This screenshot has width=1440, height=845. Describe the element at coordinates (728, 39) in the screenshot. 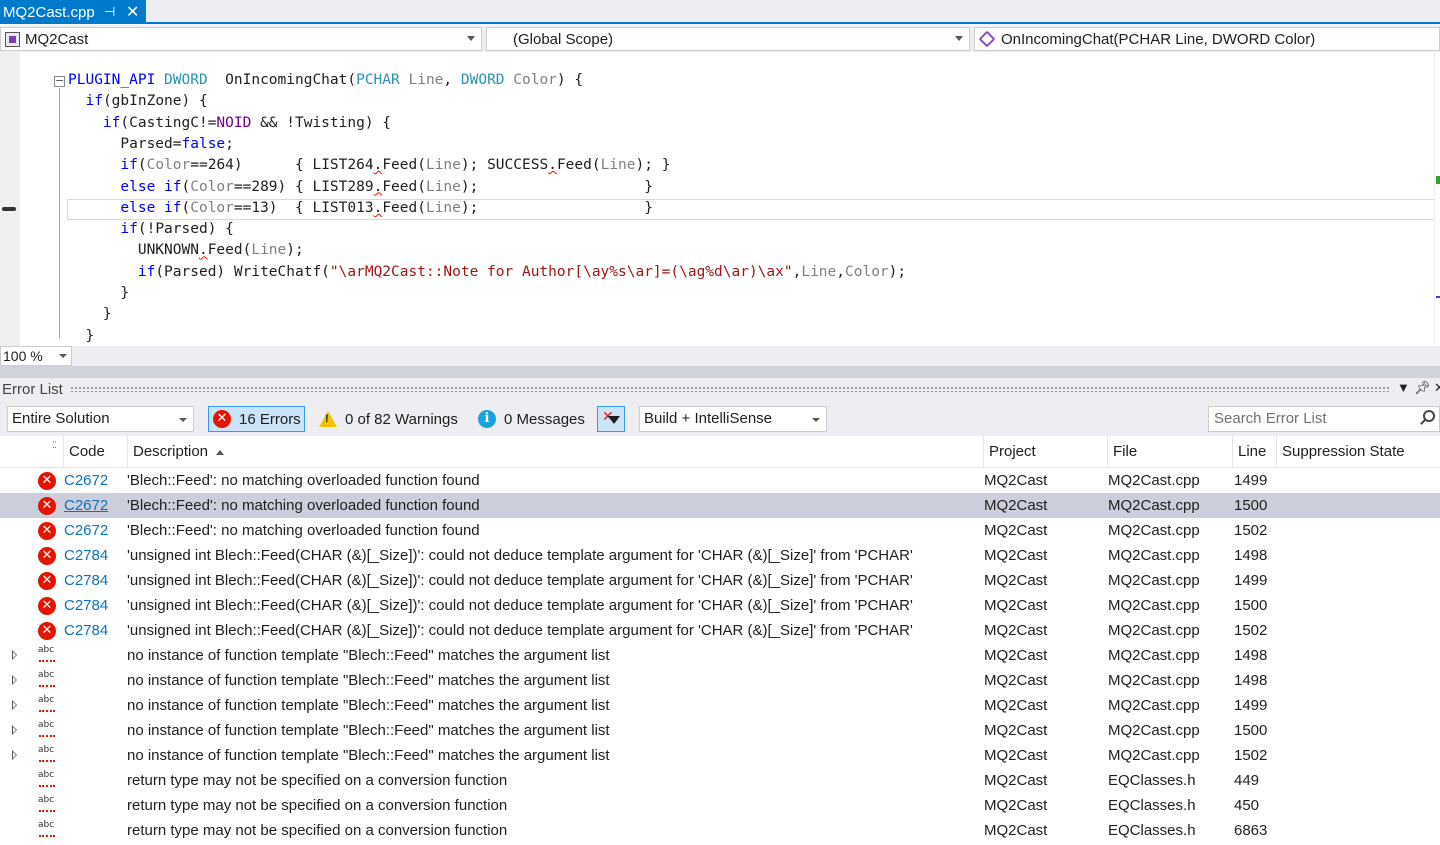

I see `scope-dropdown: (Global Scope)` at that location.